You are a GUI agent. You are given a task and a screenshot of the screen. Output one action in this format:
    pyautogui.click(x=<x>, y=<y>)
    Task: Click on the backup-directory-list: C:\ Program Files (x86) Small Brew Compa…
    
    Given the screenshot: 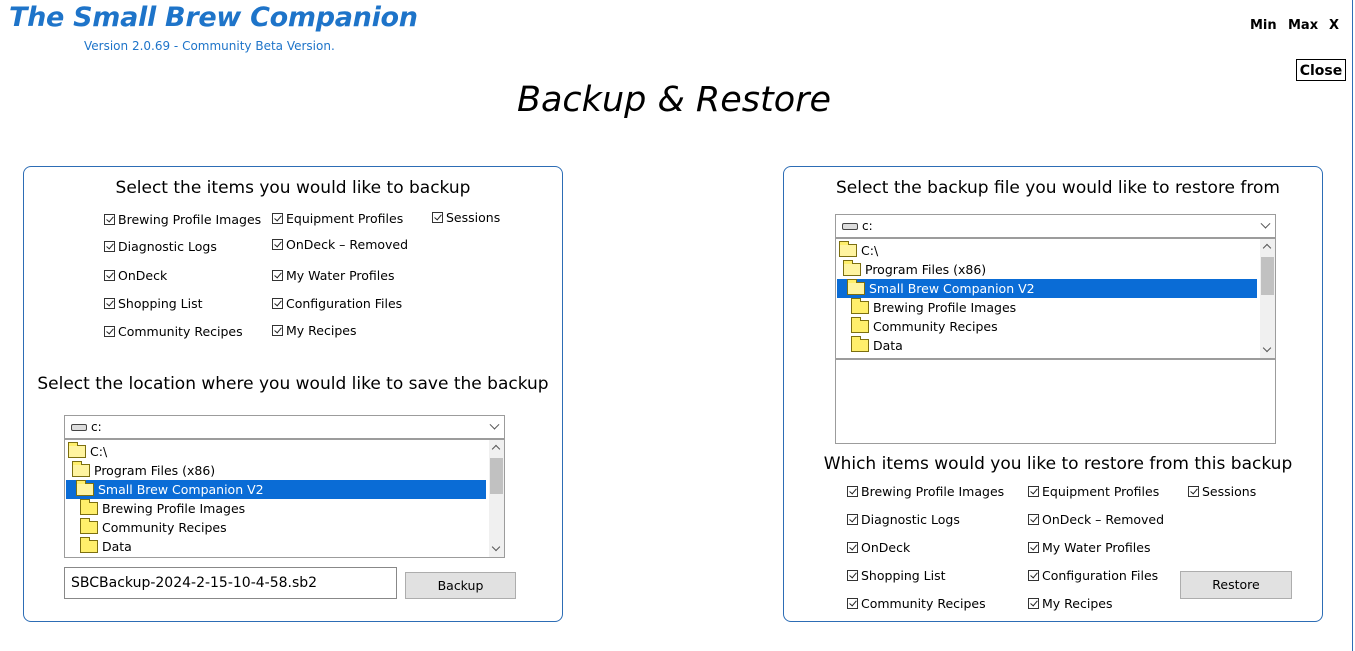 What is the action you would take?
    pyautogui.click(x=284, y=498)
    